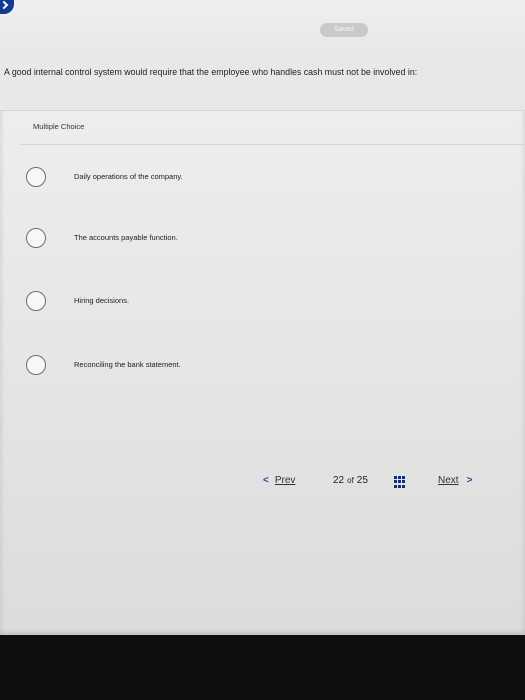 The width and height of the screenshot is (525, 700). I want to click on answer-option: Reconciling the bank statement., so click(236, 366).